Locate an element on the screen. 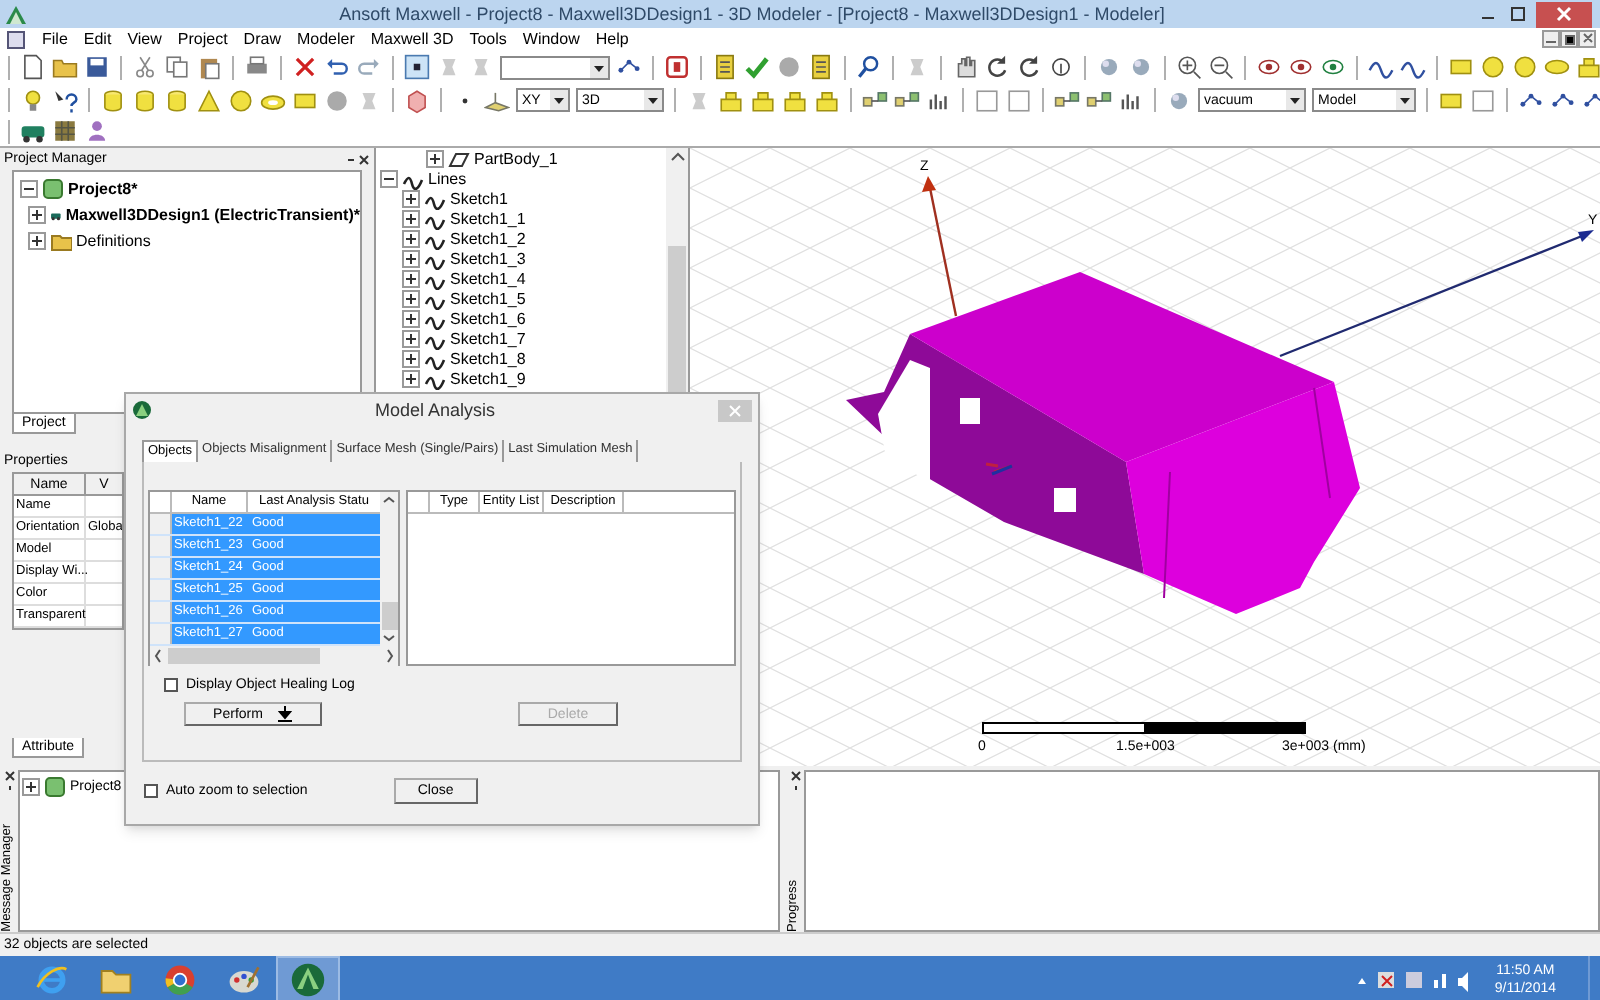 The image size is (1600, 1000). cone-icon is located at coordinates (209, 100).